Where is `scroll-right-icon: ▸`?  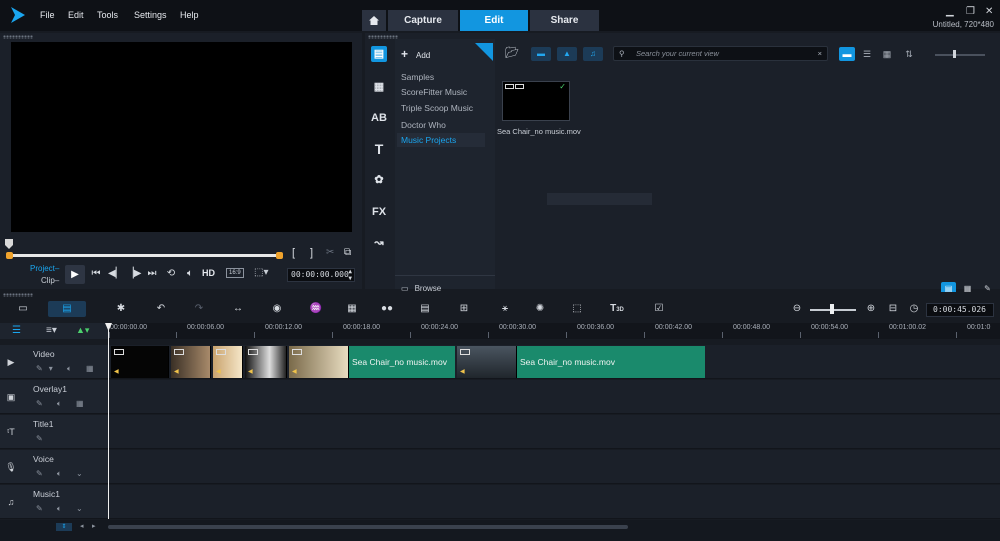
scroll-right-icon: ▸ is located at coordinates (94, 526).